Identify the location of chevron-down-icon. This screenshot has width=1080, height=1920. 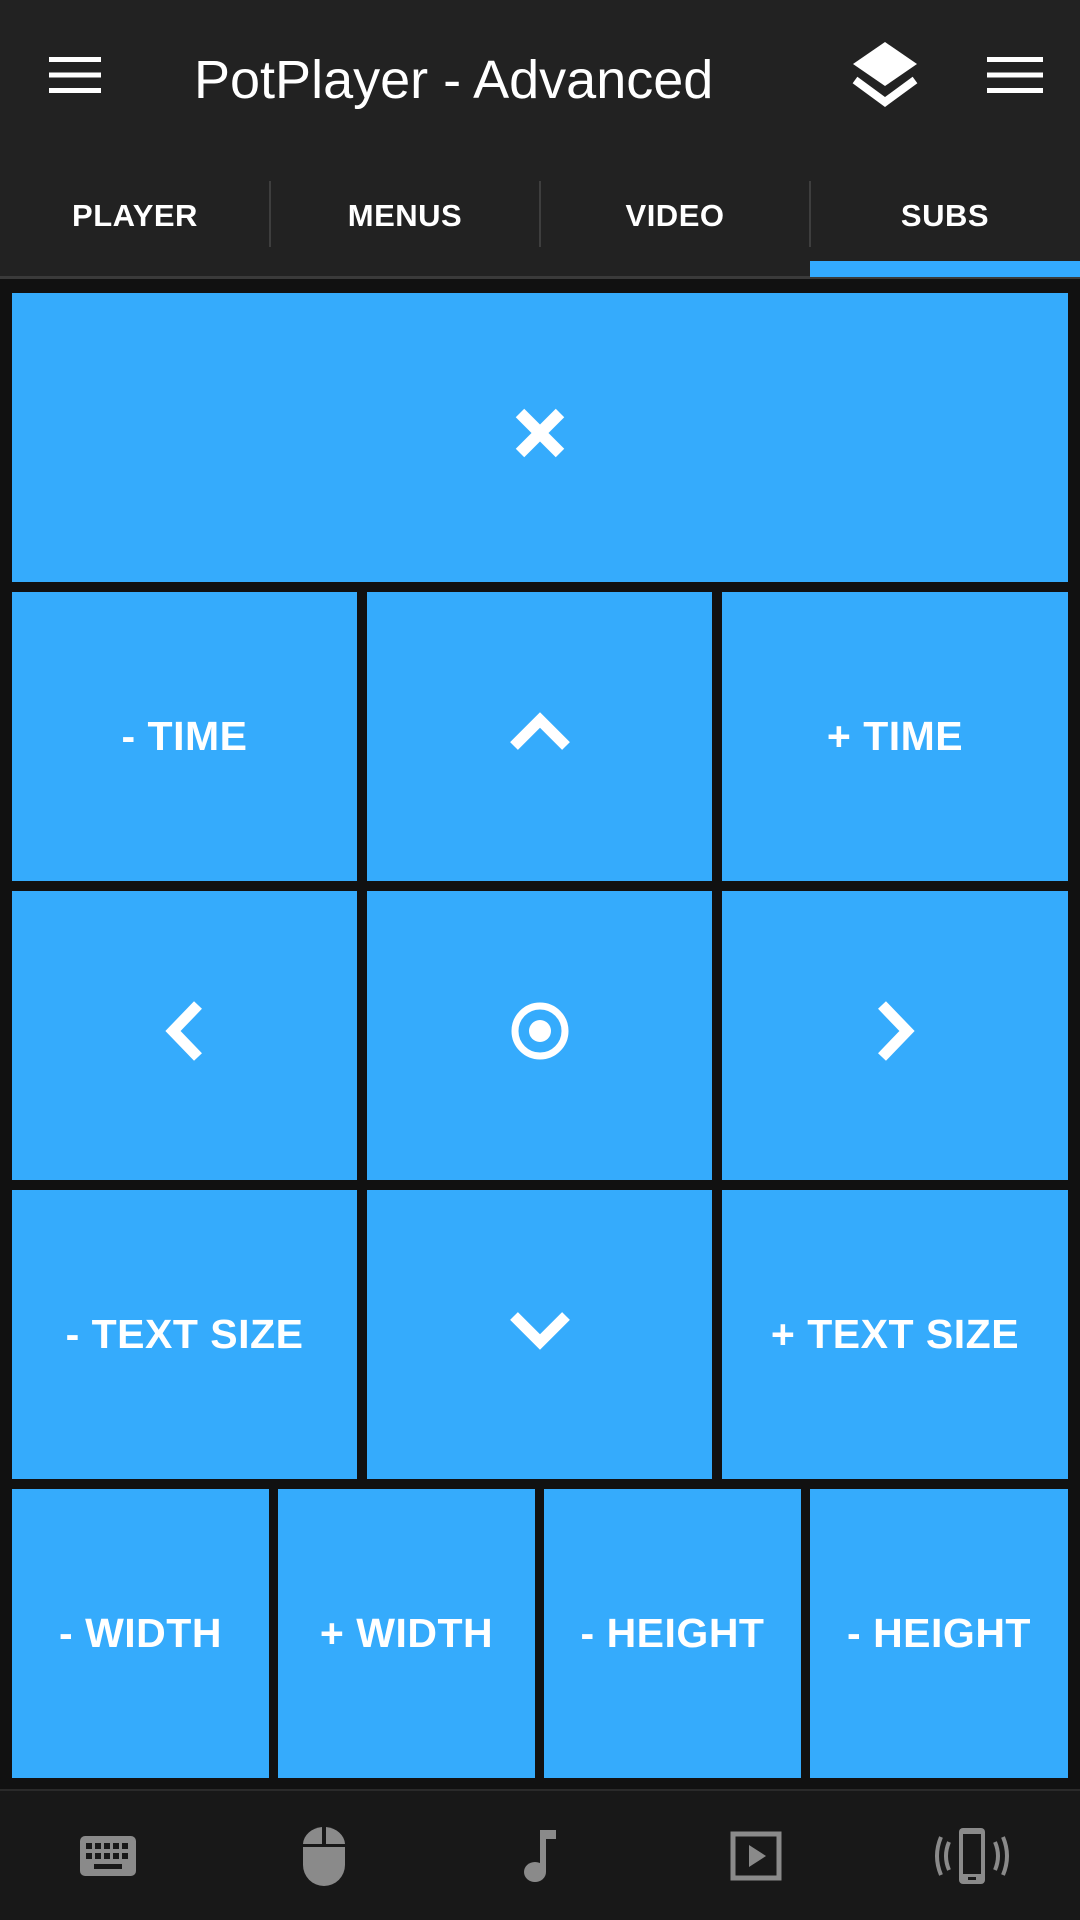
(540, 1335).